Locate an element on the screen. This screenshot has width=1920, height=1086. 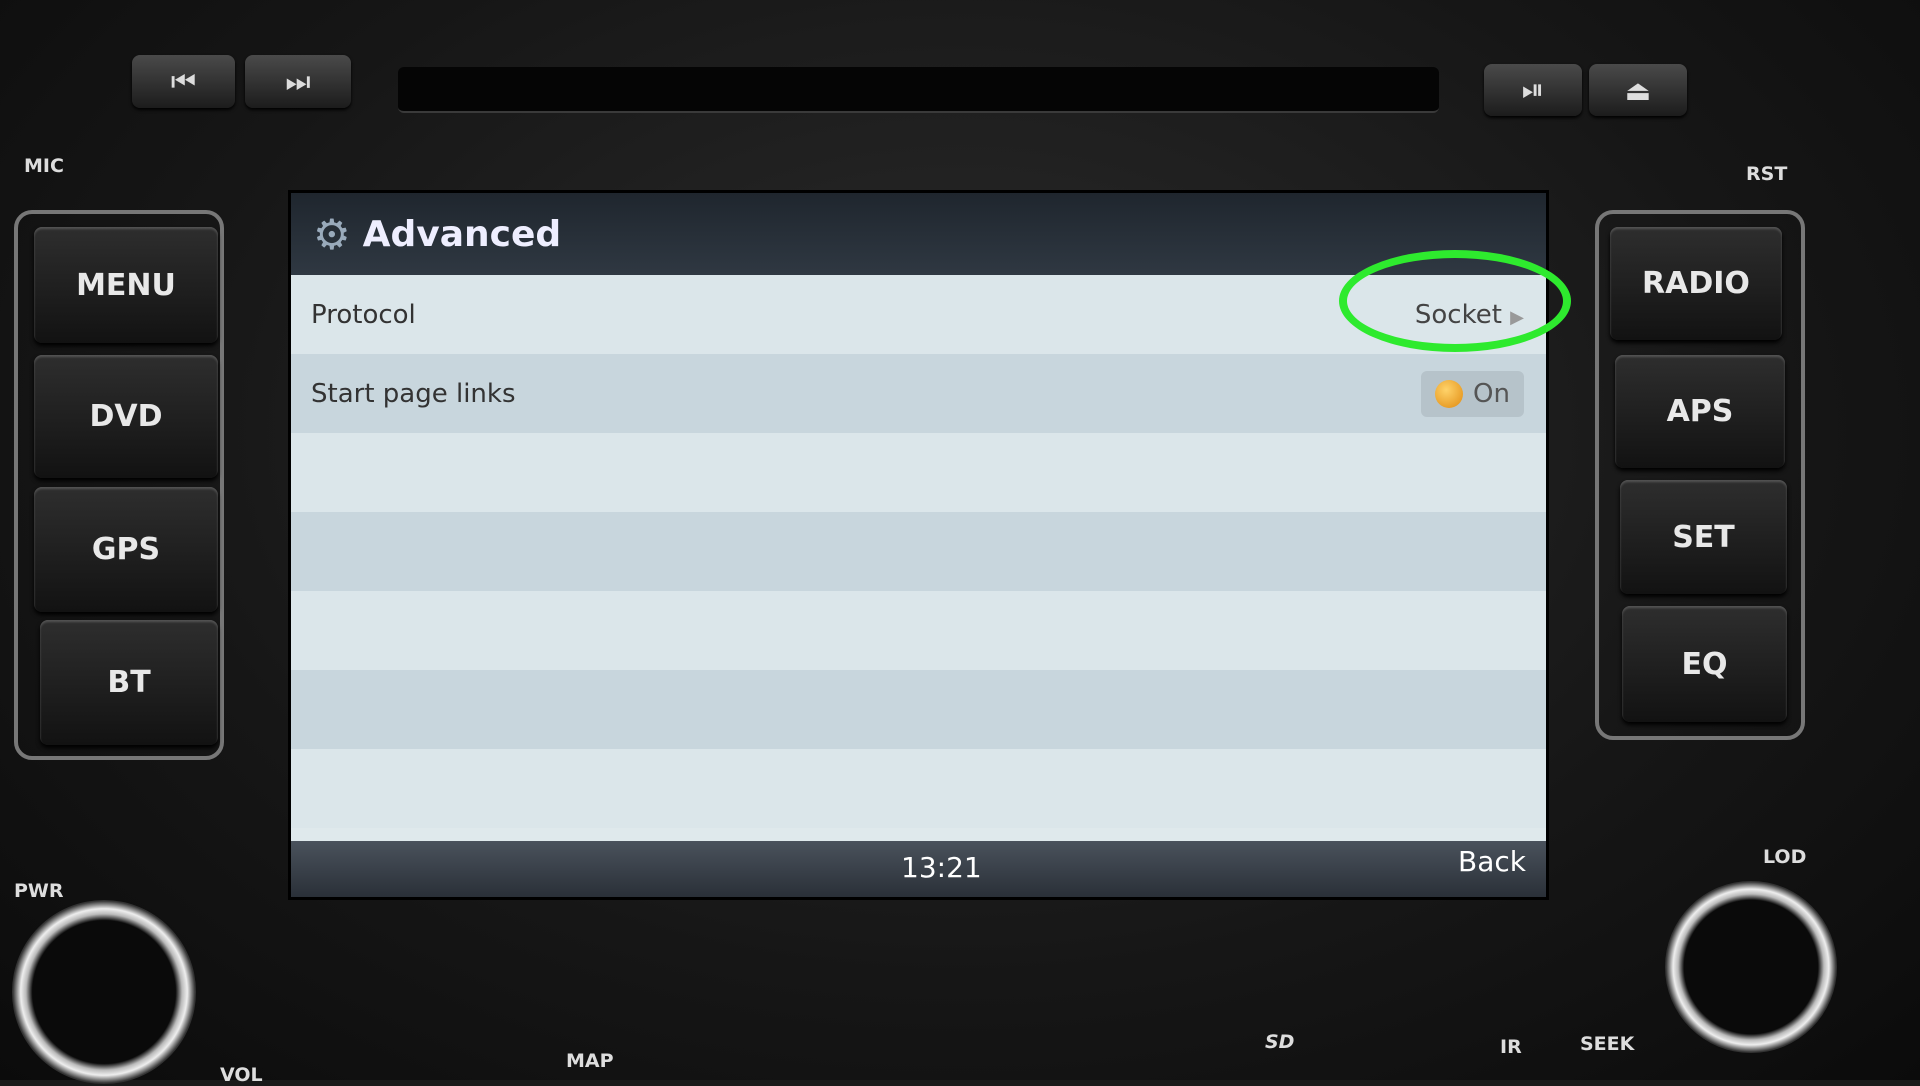
mic-label: MIC is located at coordinates (44, 166).